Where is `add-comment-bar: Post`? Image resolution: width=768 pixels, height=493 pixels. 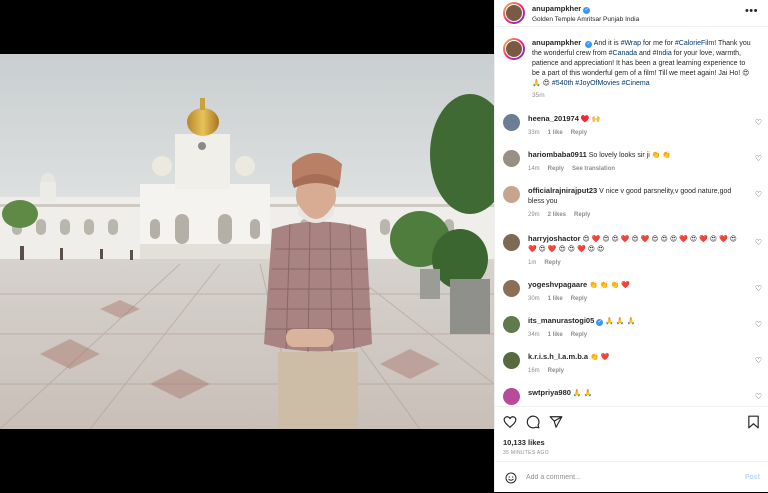 add-comment-bar: Post is located at coordinates (631, 477).